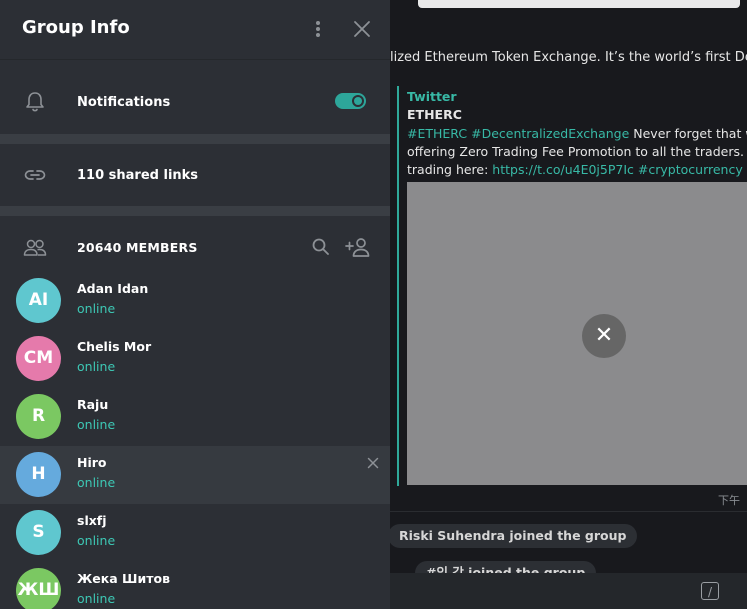  I want to click on notifications-label: Notifications, so click(124, 102).